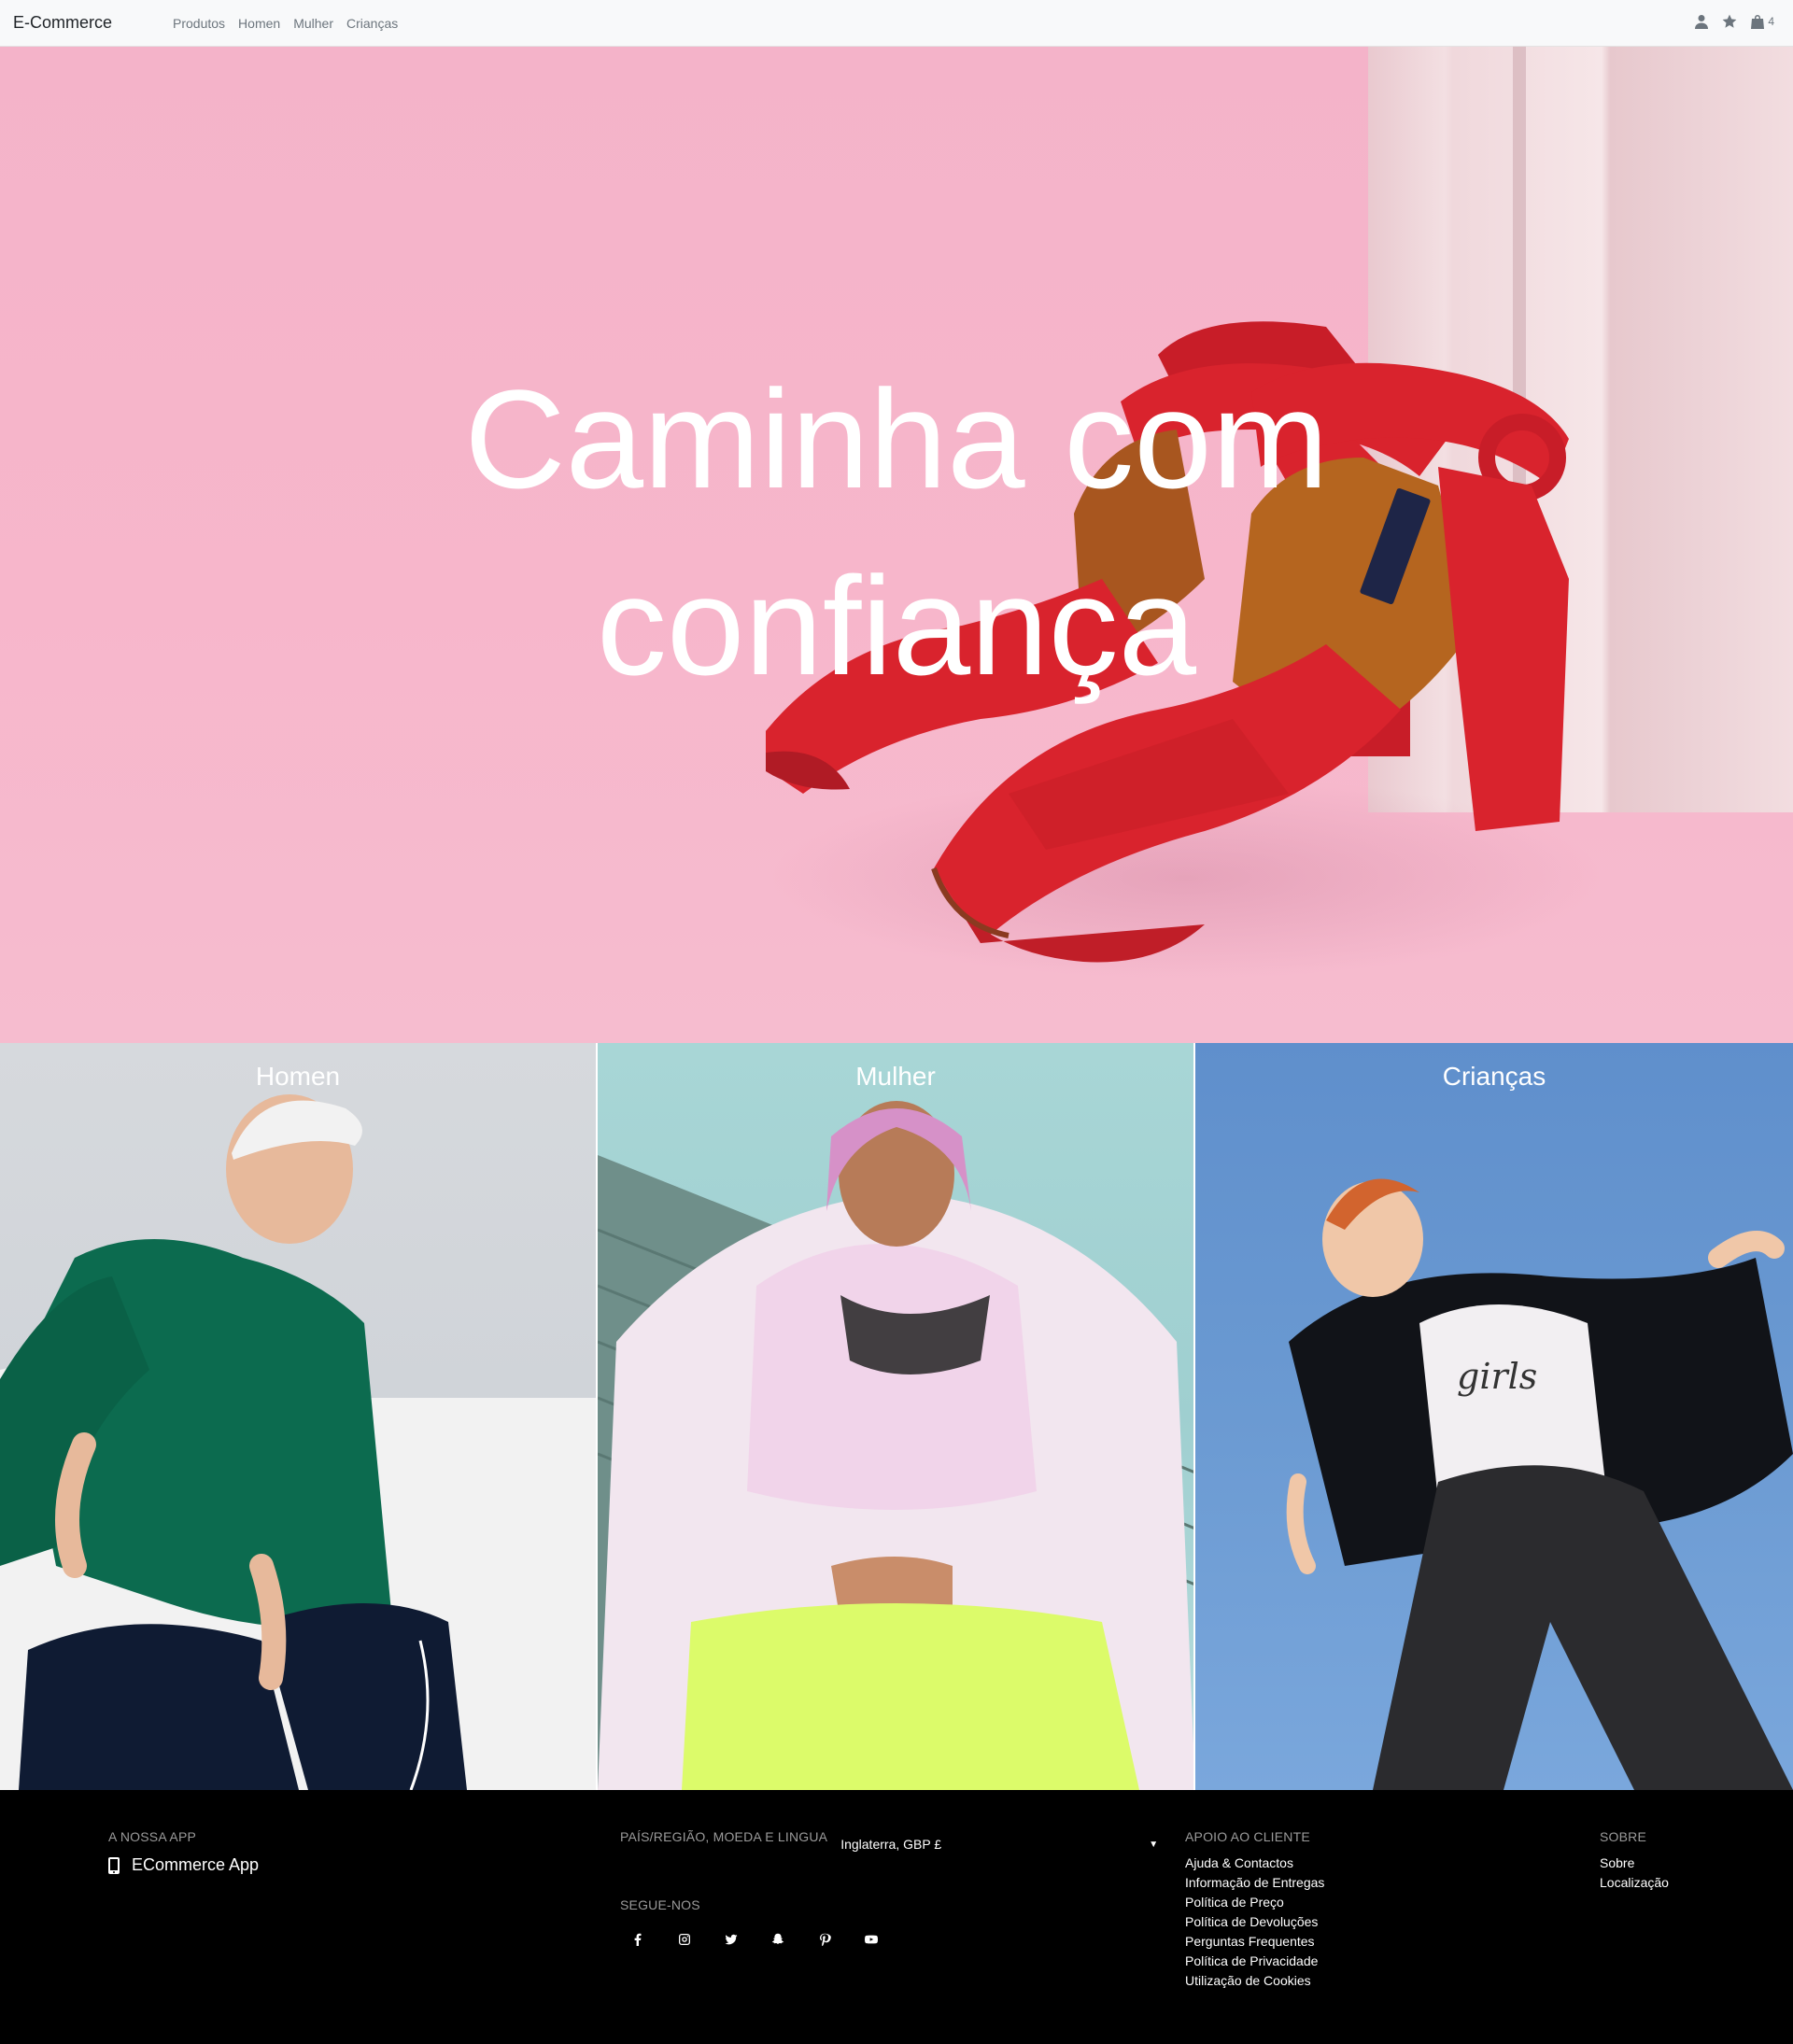  I want to click on footer-app-section: A NOSSA APP ECommerce App, so click(183, 1852).